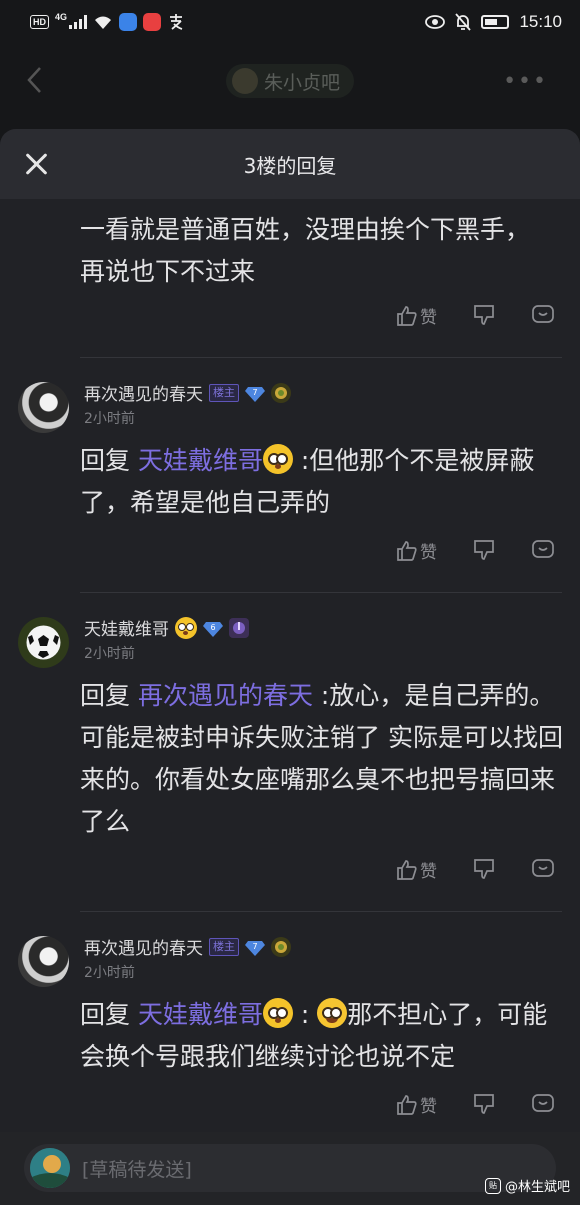 The height and width of the screenshot is (1205, 580). I want to click on sheet-title: 3楼的回复, so click(290, 165).